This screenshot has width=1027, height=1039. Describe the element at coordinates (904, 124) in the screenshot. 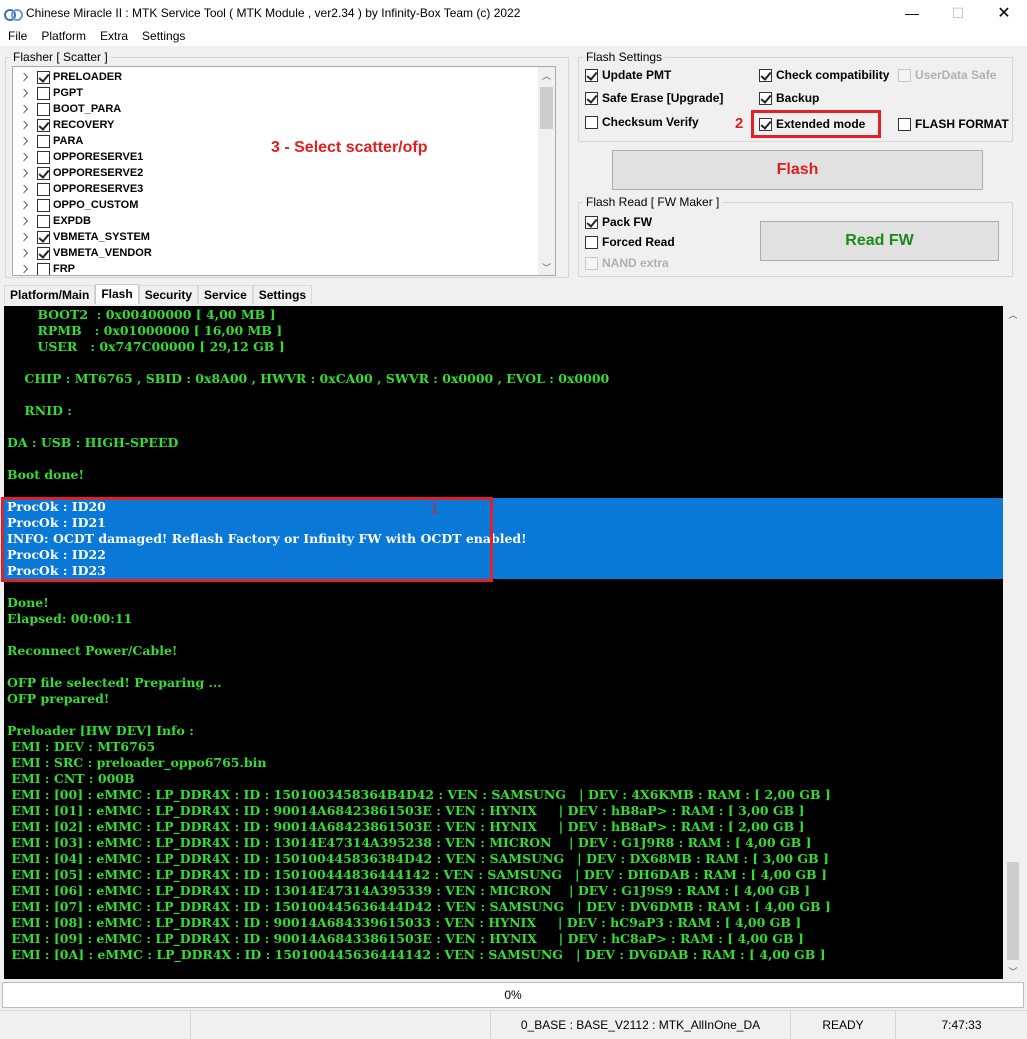

I see `flash-format-checkbox` at that location.